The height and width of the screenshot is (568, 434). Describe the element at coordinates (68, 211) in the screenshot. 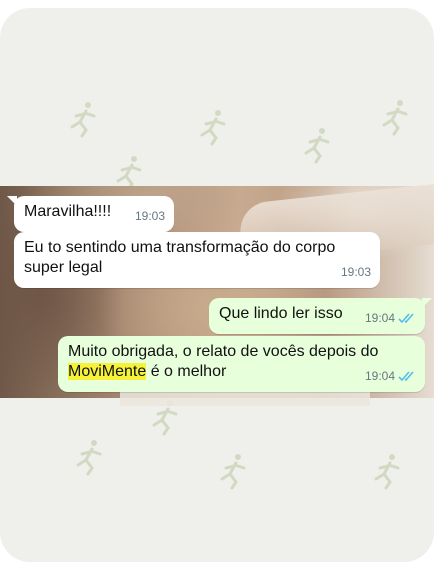

I see `message-text: Maravilha!!!!` at that location.